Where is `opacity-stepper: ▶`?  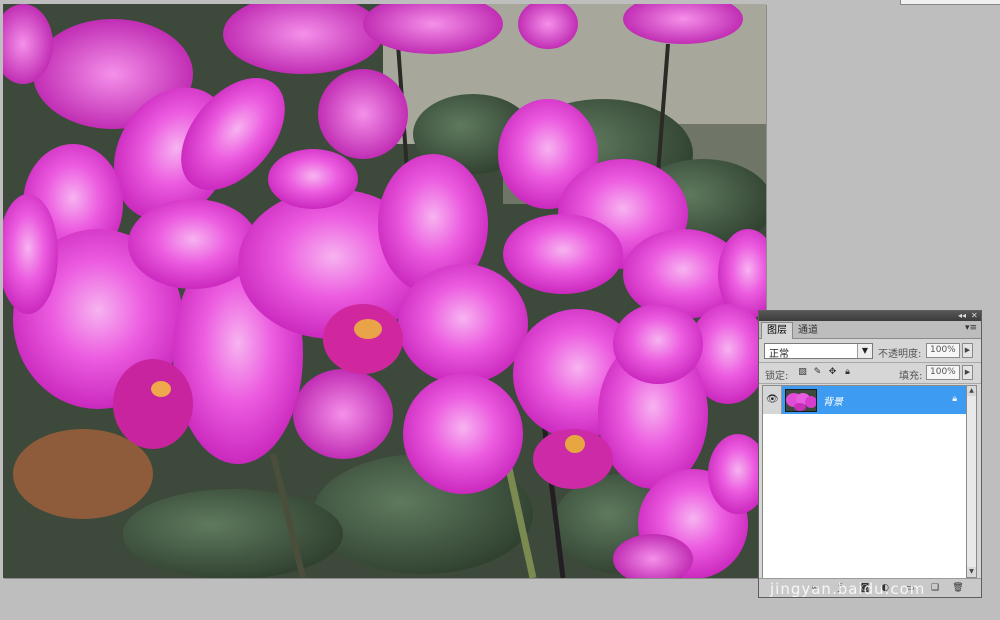 opacity-stepper: ▶ is located at coordinates (967, 350).